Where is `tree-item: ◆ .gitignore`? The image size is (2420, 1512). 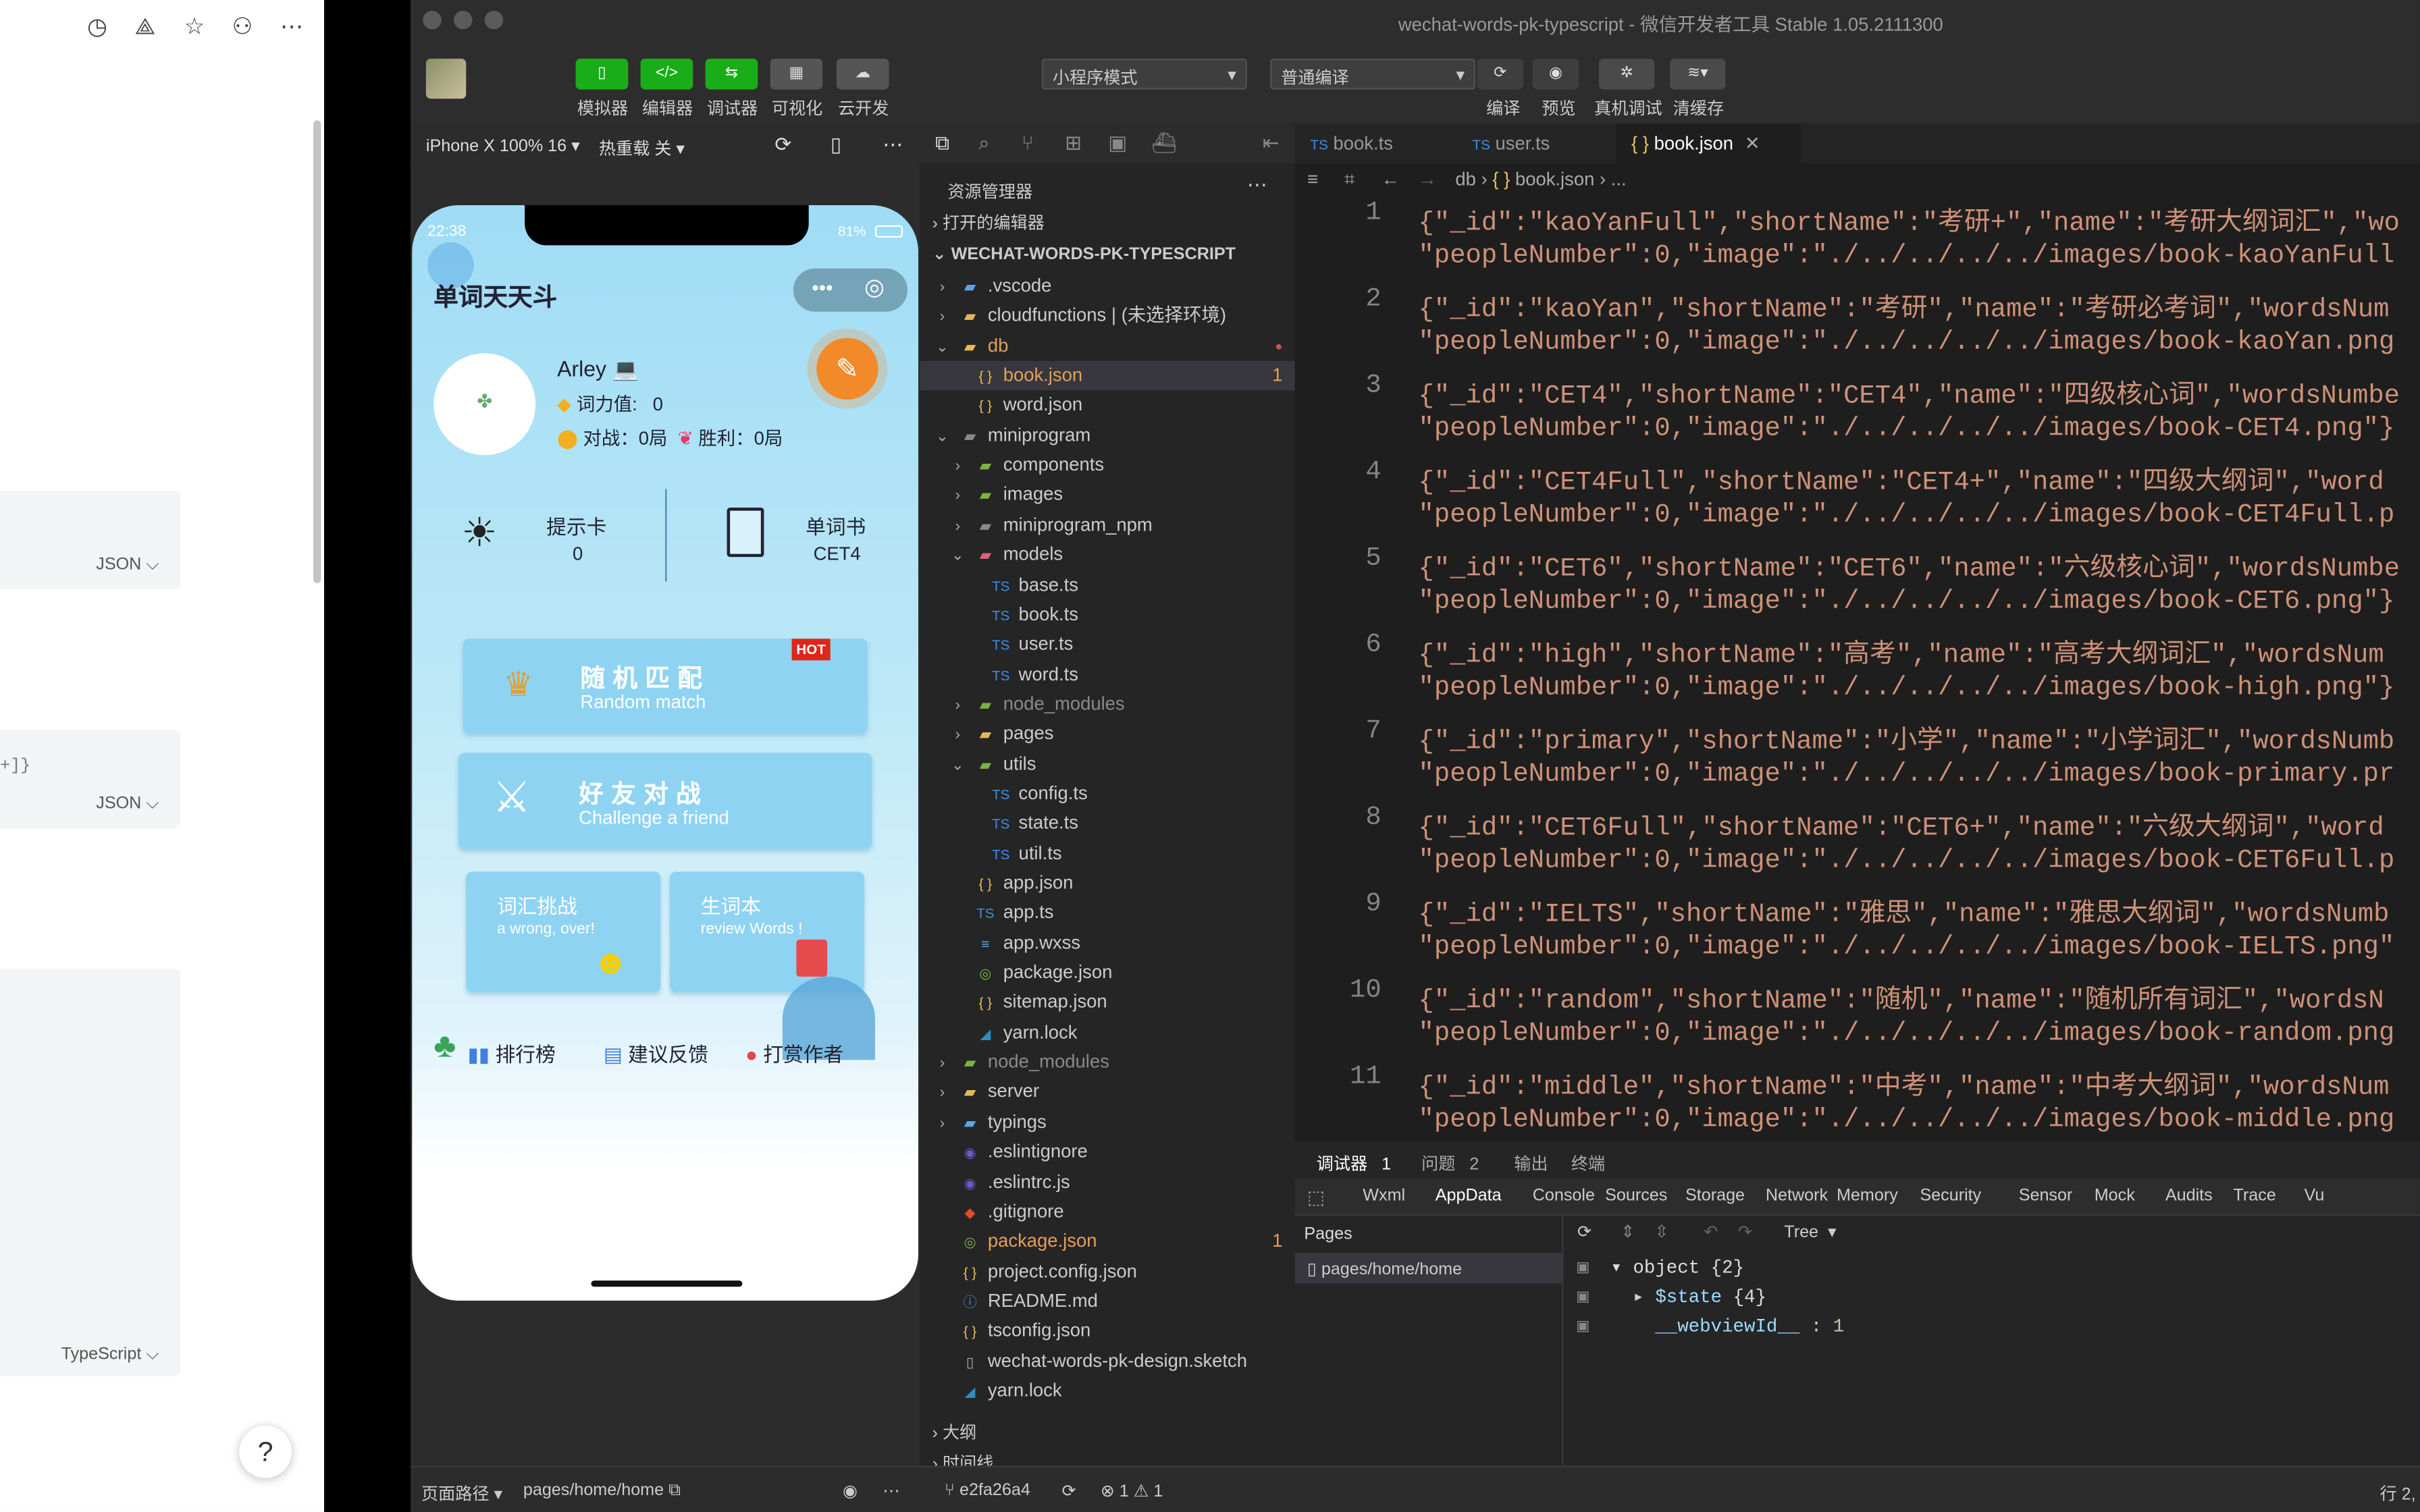
tree-item: ◆ .gitignore is located at coordinates (1107, 1211).